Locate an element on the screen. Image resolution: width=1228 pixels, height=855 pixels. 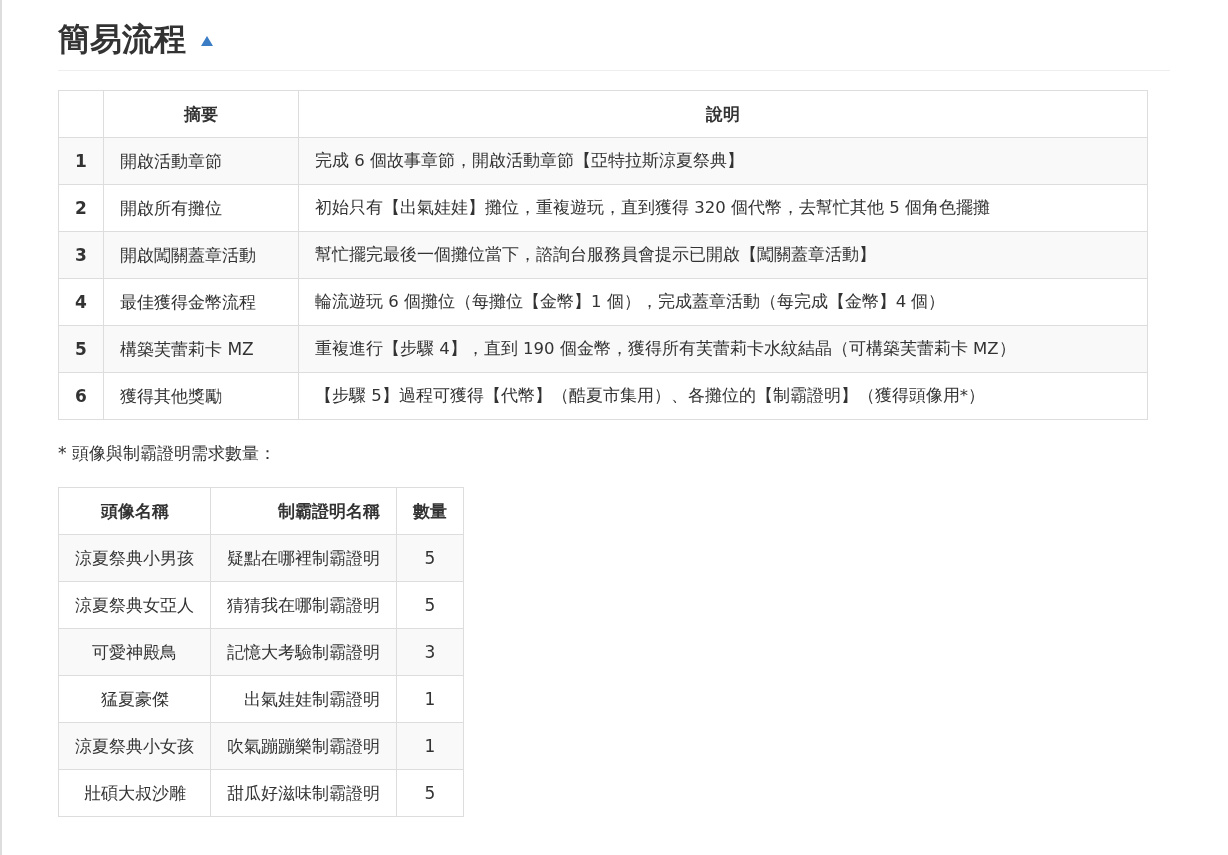
table-cell: 獲得其他獎勵 is located at coordinates (201, 396).